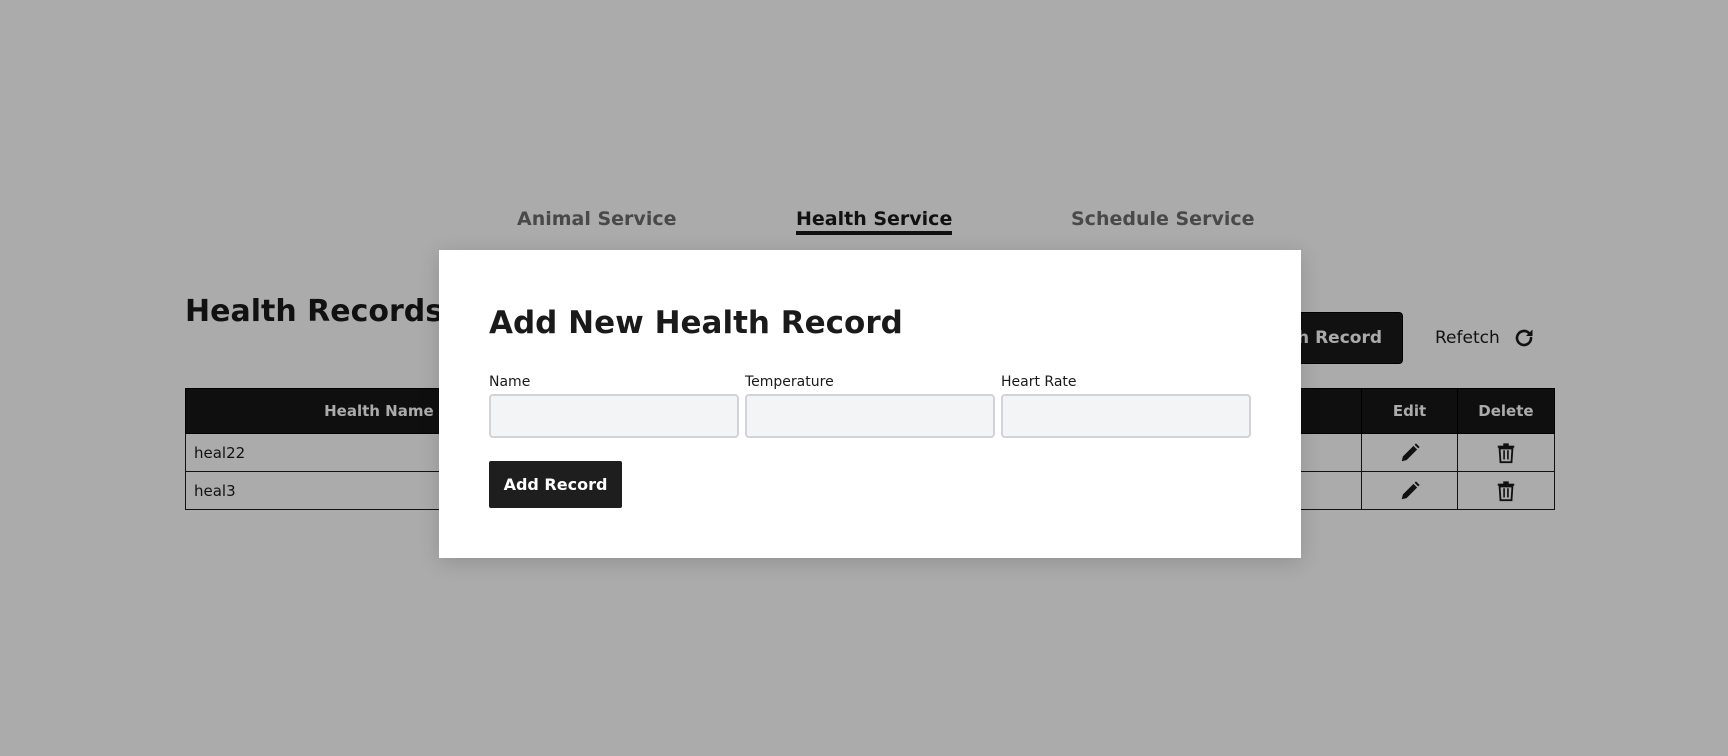 This screenshot has height=756, width=1728. Describe the element at coordinates (696, 323) in the screenshot. I see `modal-title: Add New Health Record` at that location.